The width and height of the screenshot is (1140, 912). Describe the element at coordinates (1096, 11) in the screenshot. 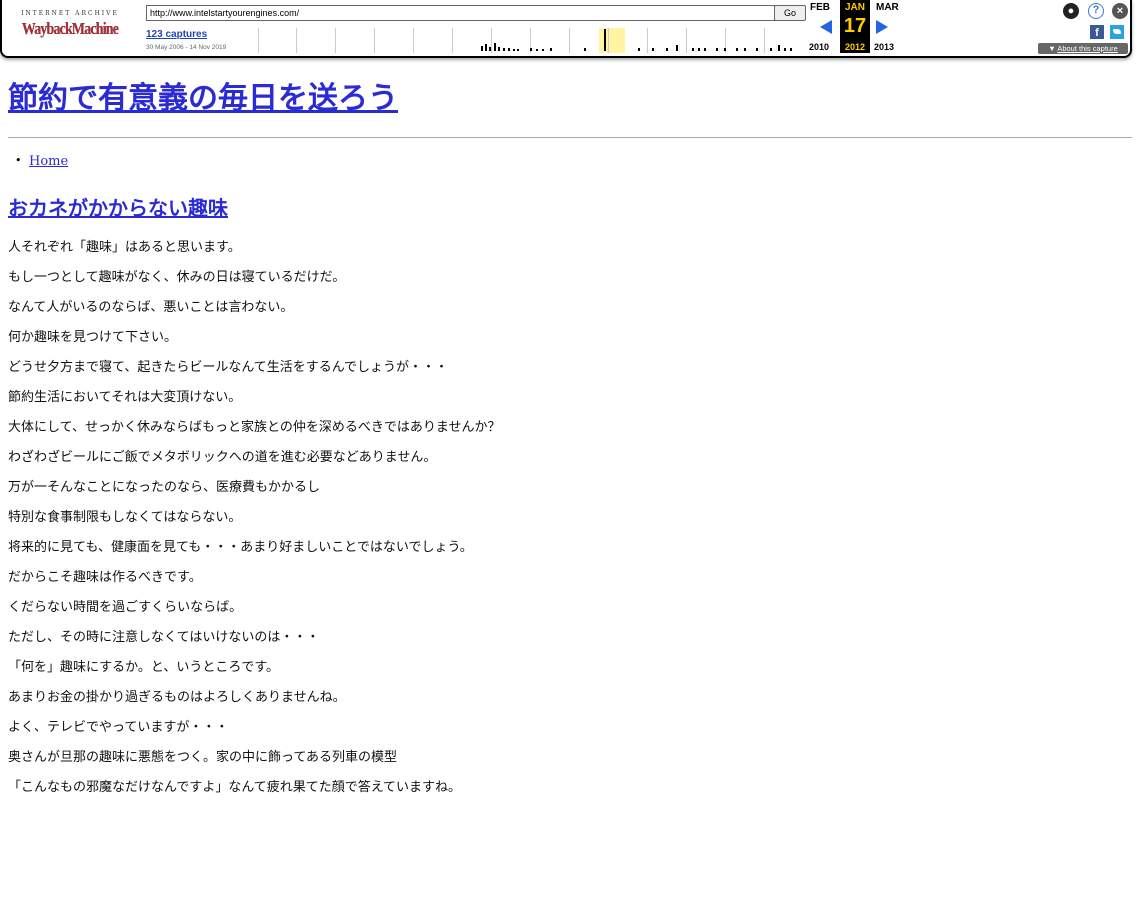

I see `help-icon: ?` at that location.